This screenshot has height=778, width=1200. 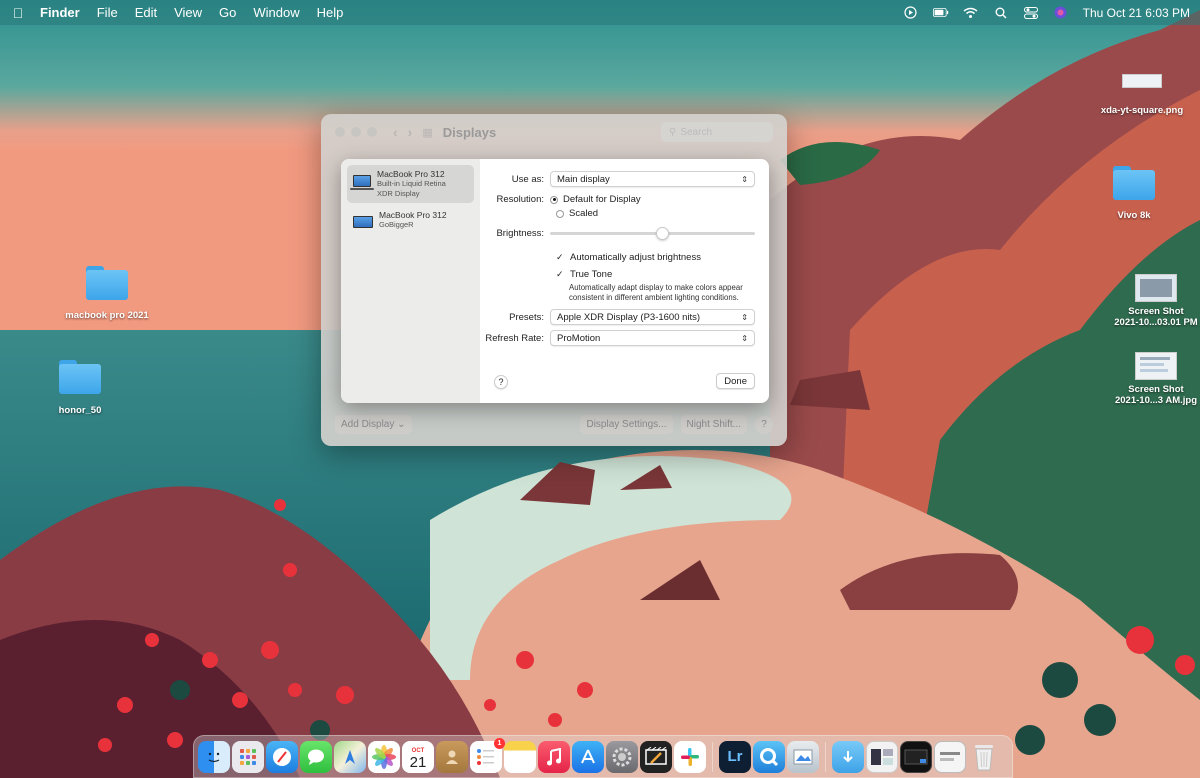 I want to click on desktop-file-screenshot-1: Screen Shot 2021-10...03.01 PM, so click(x=1156, y=301).